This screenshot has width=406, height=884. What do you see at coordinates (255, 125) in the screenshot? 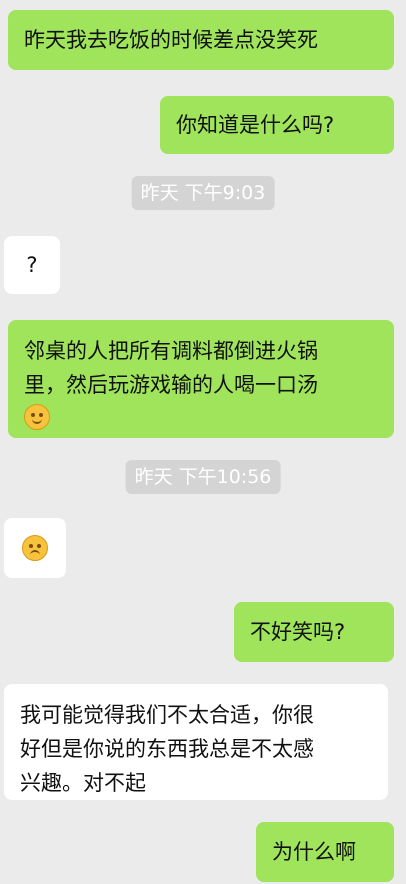
I see `message-text: 你知道是什么吗?` at bounding box center [255, 125].